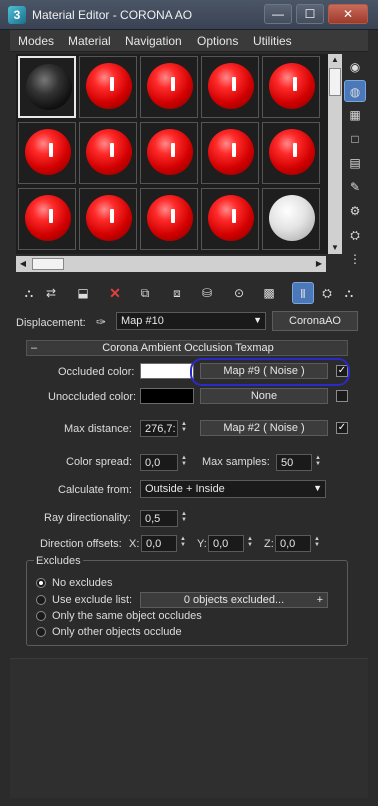  I want to click on menu-navigation: Navigation, so click(153, 41).